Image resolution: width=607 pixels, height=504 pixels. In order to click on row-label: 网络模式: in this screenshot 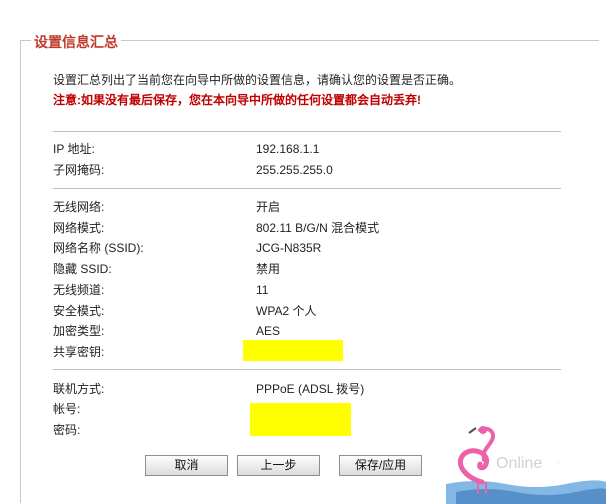, I will do `click(79, 228)`.